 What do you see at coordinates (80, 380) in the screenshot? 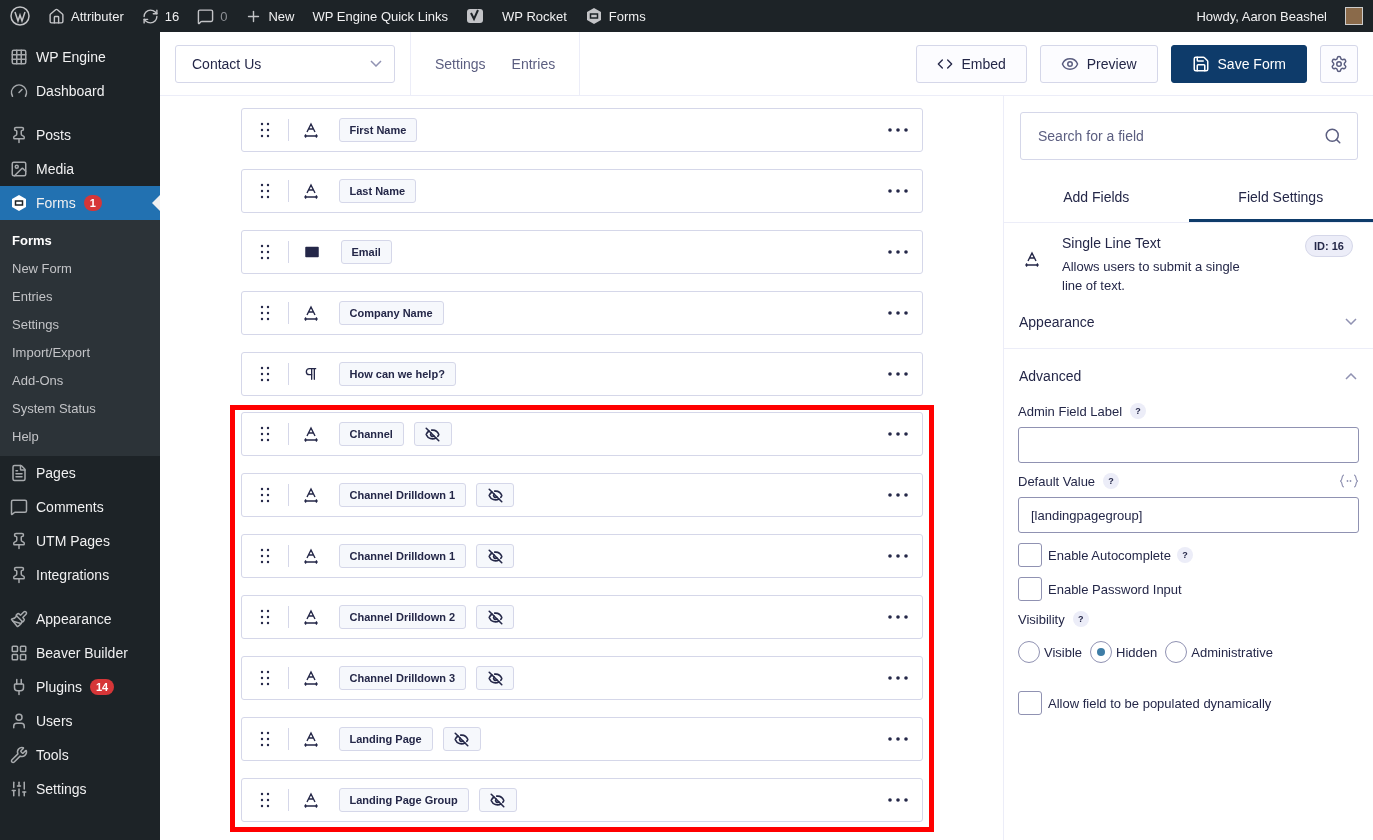
I see `submenu-item: Add-Ons` at bounding box center [80, 380].